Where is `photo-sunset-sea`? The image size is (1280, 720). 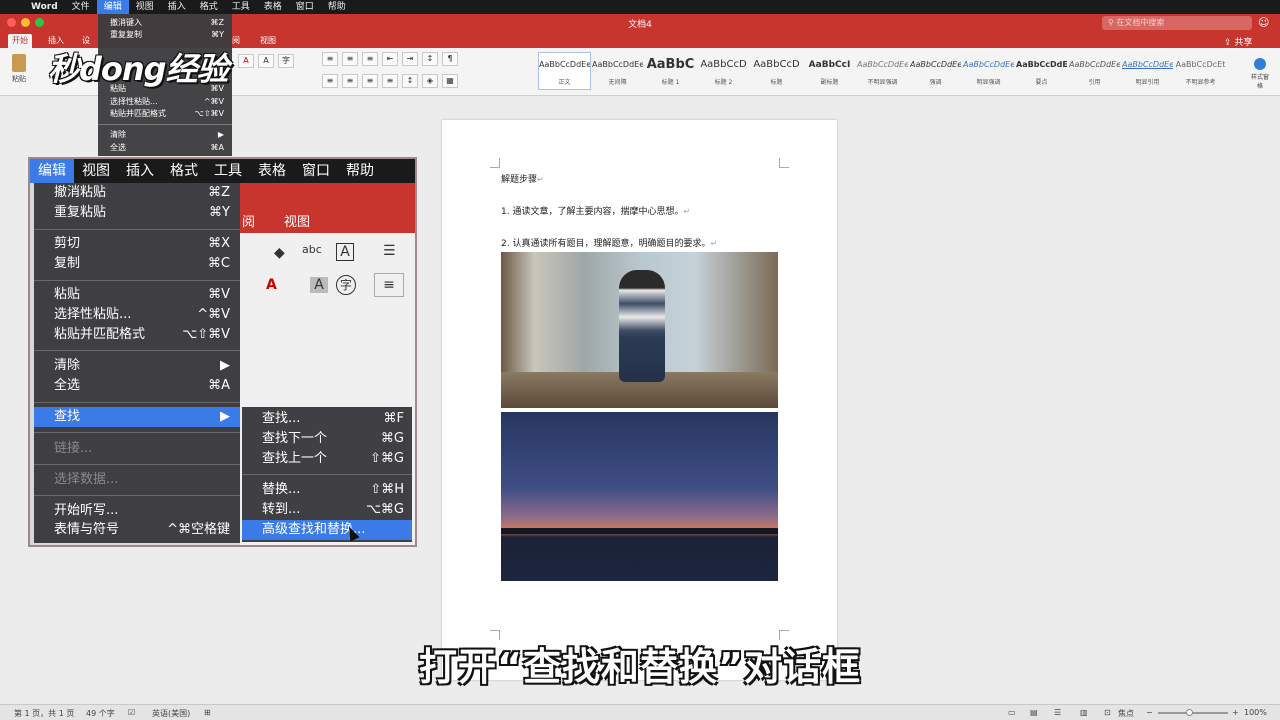 photo-sunset-sea is located at coordinates (639, 496).